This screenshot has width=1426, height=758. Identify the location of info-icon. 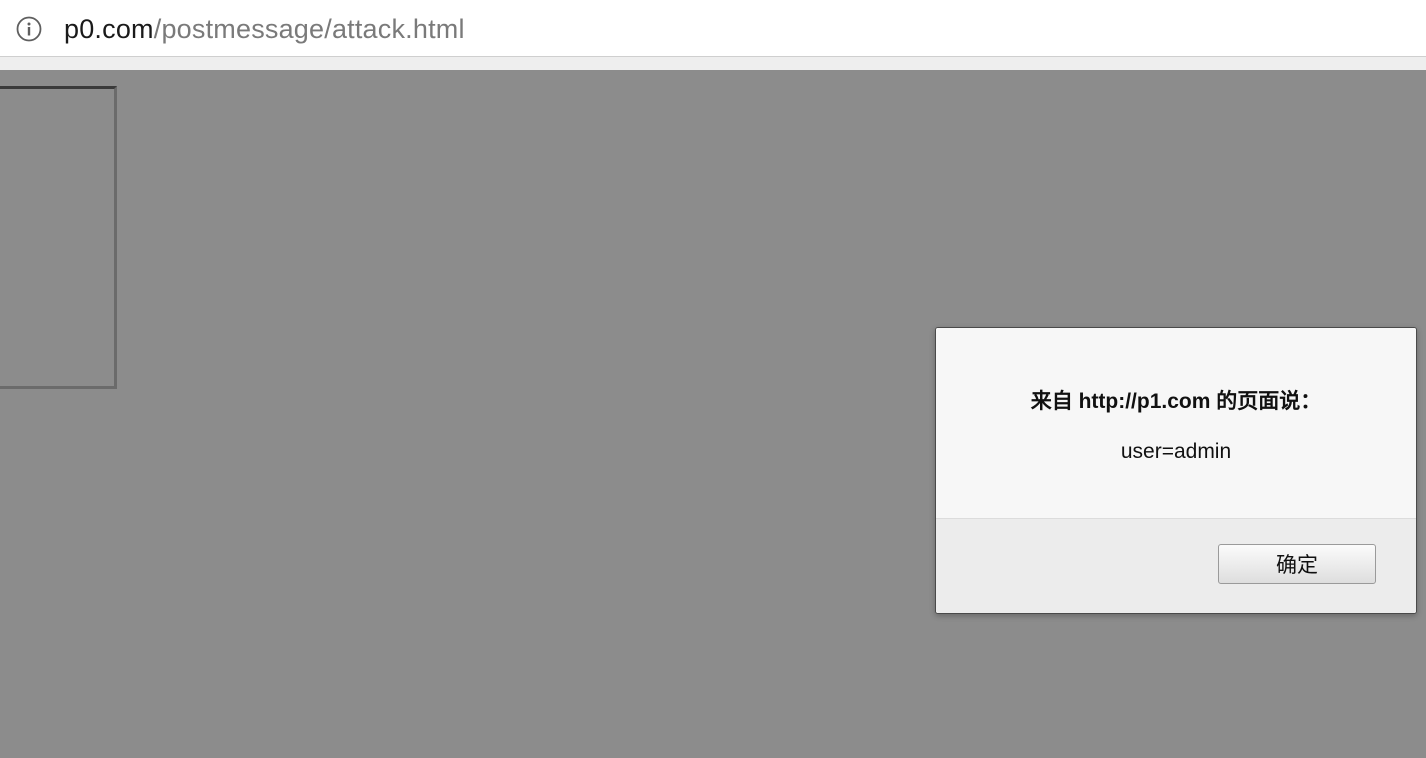
(29, 29).